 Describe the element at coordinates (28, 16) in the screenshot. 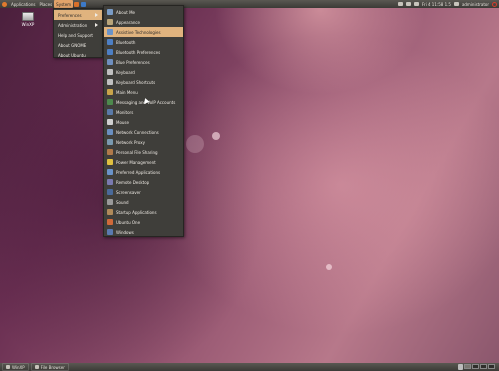

I see `drive-icon` at that location.